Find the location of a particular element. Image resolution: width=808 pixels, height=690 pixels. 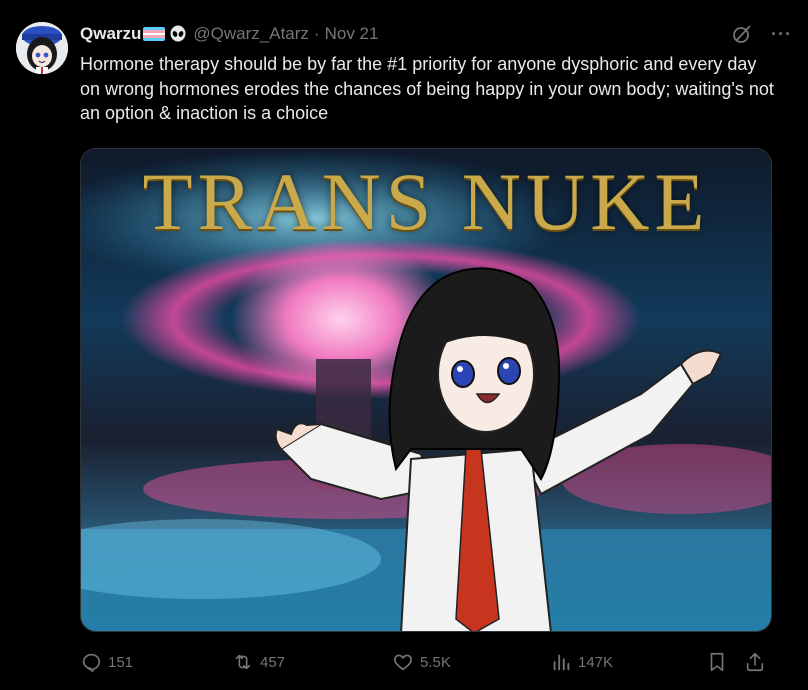

grok-icon is located at coordinates (742, 34).